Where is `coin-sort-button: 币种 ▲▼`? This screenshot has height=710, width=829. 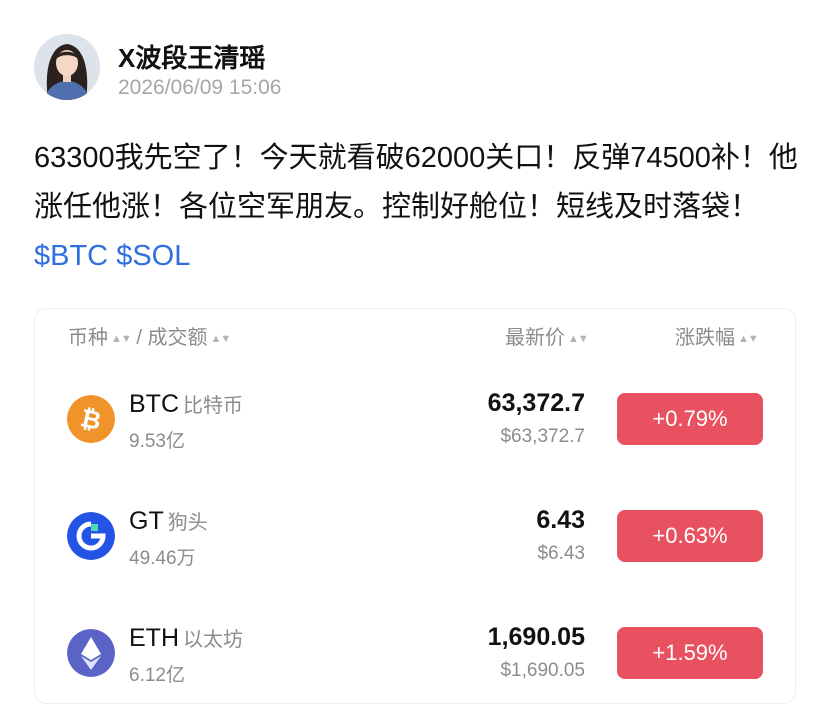
coin-sort-button: 币种 ▲▼ is located at coordinates (100, 338).